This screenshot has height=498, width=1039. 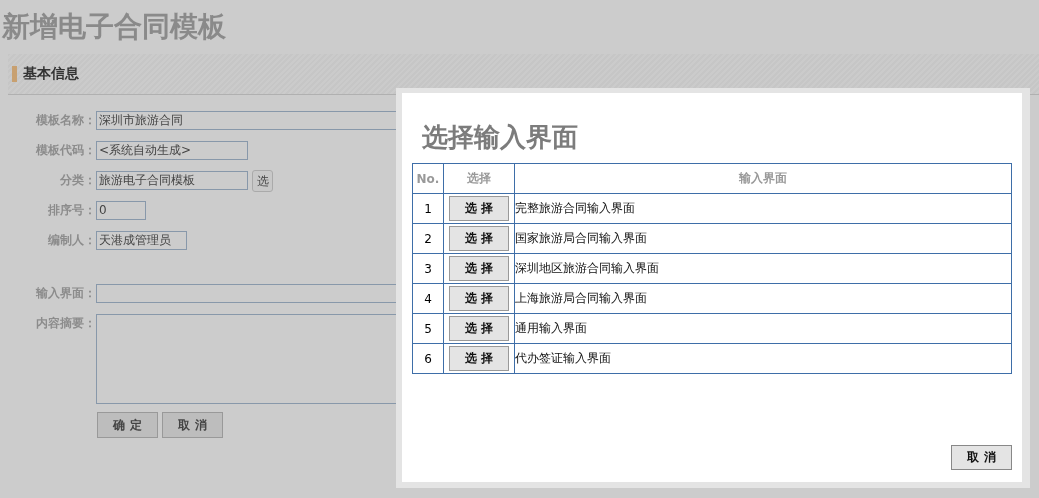 What do you see at coordinates (428, 358) in the screenshot?
I see `table-cell: 6` at bounding box center [428, 358].